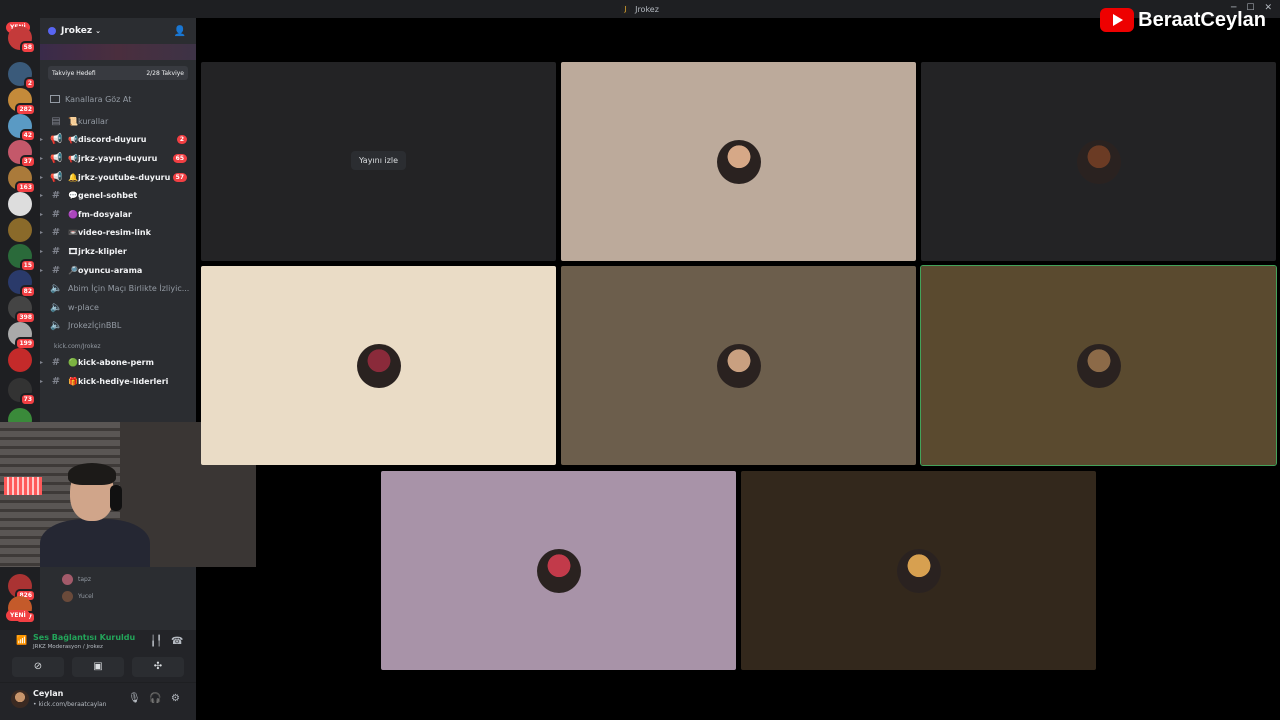  I want to click on channel-name: 🎞jrkz-klipler, so click(97, 251).